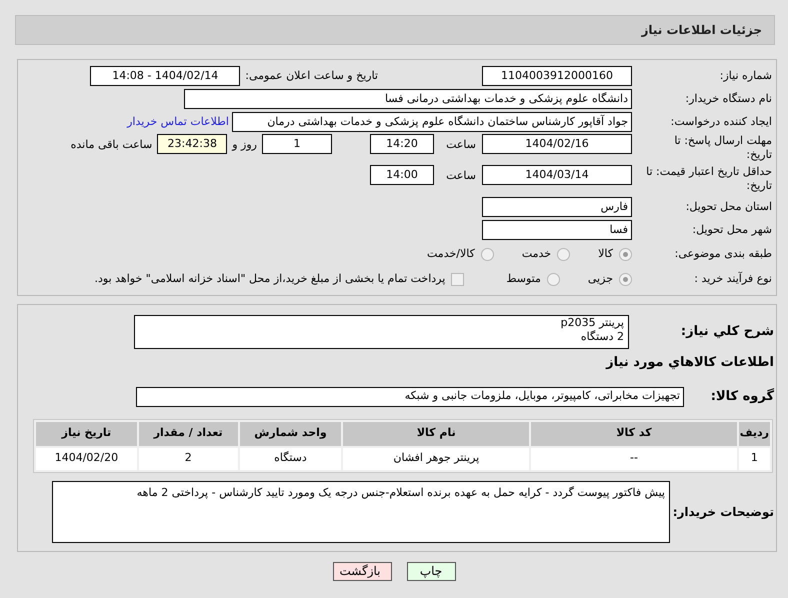 This screenshot has width=788, height=598. Describe the element at coordinates (86, 434) in the screenshot. I see `column-header: تاریخ نیاز` at that location.